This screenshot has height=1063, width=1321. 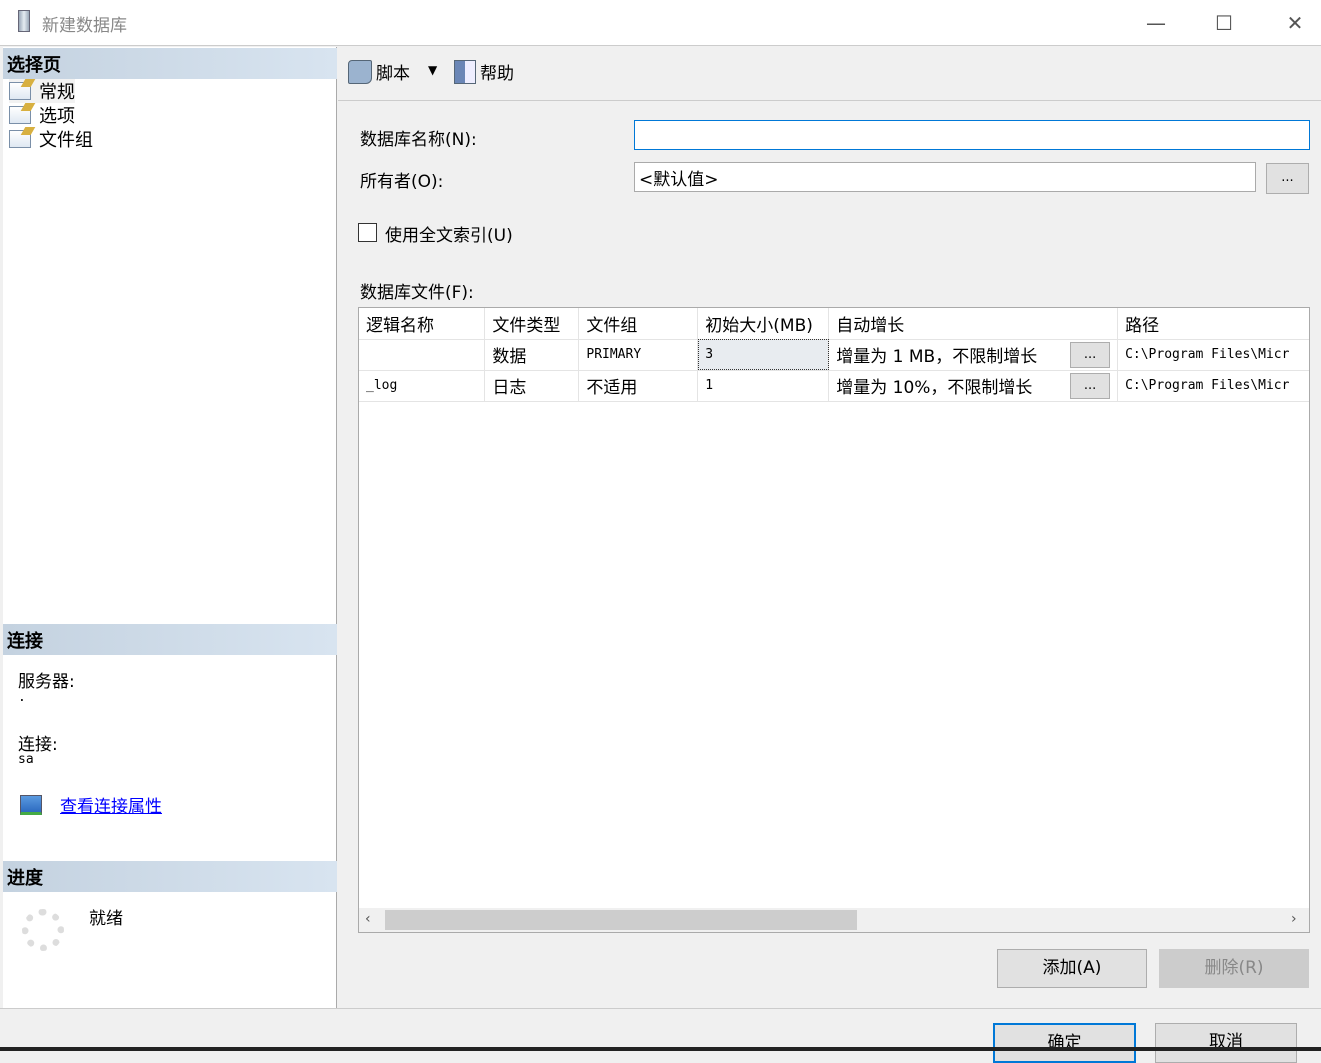 I want to click on title-bar: 新建数据库 — ☐ ✕, so click(x=660, y=23).